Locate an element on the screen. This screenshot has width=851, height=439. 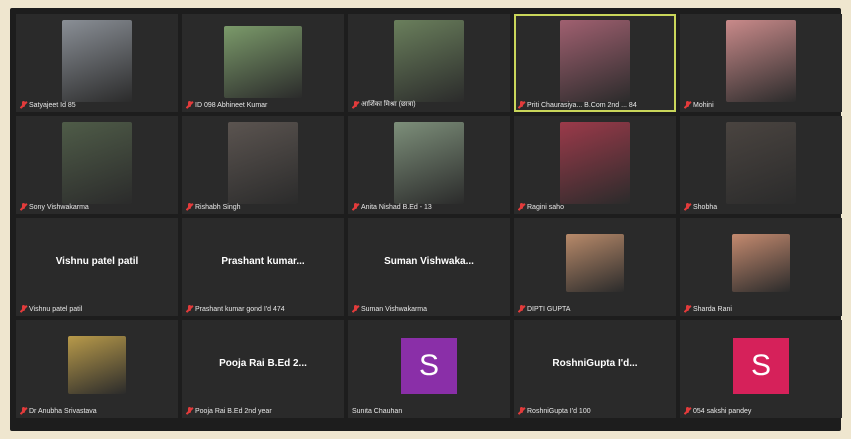
participant-name: Dr Anubha Srivastava is located at coordinates (63, 411).